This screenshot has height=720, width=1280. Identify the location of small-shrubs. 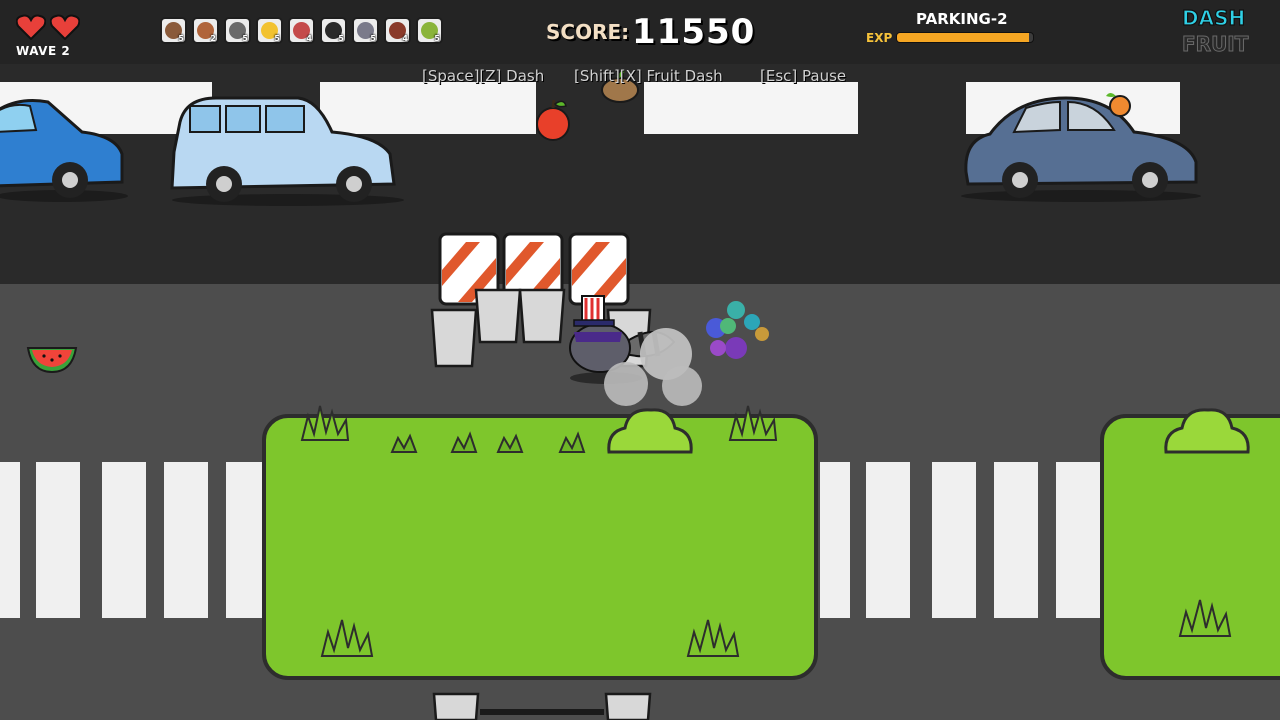
(488, 442).